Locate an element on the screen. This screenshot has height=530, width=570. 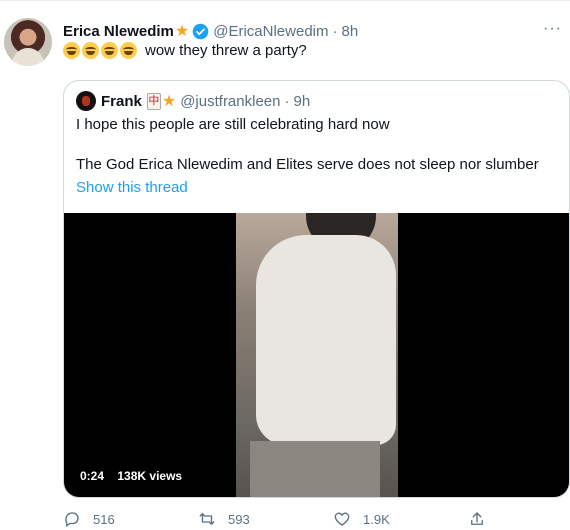
share-icon is located at coordinates (477, 518).